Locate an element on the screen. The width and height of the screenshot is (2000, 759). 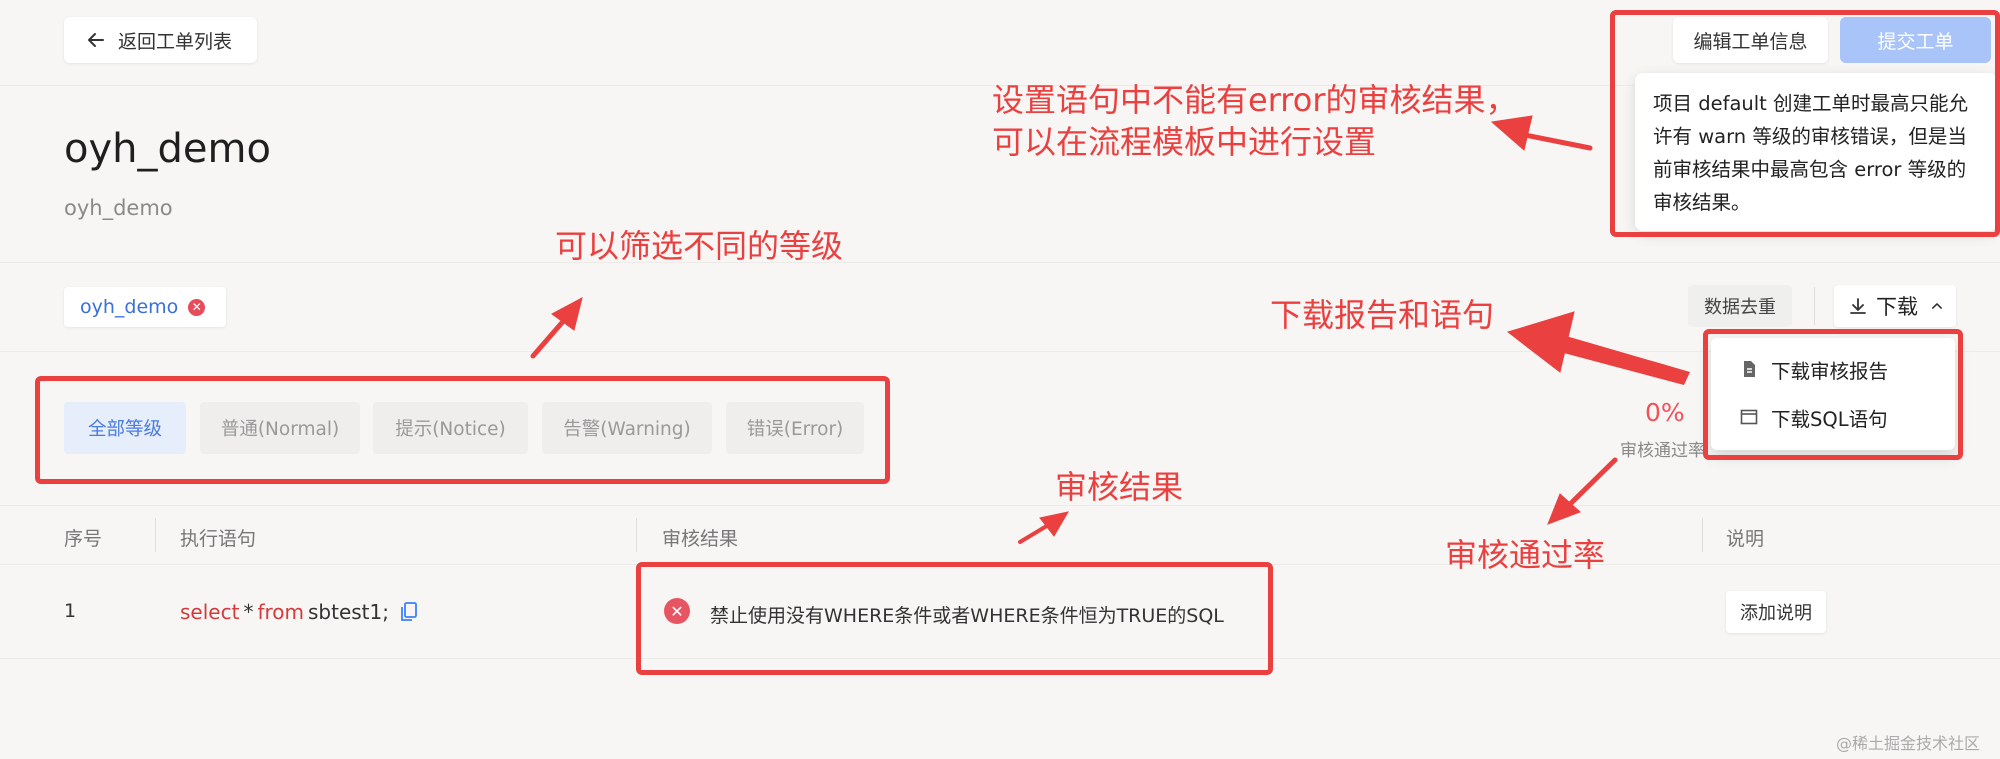
annotation-download: 下载报告和语句 is located at coordinates (1382, 315).